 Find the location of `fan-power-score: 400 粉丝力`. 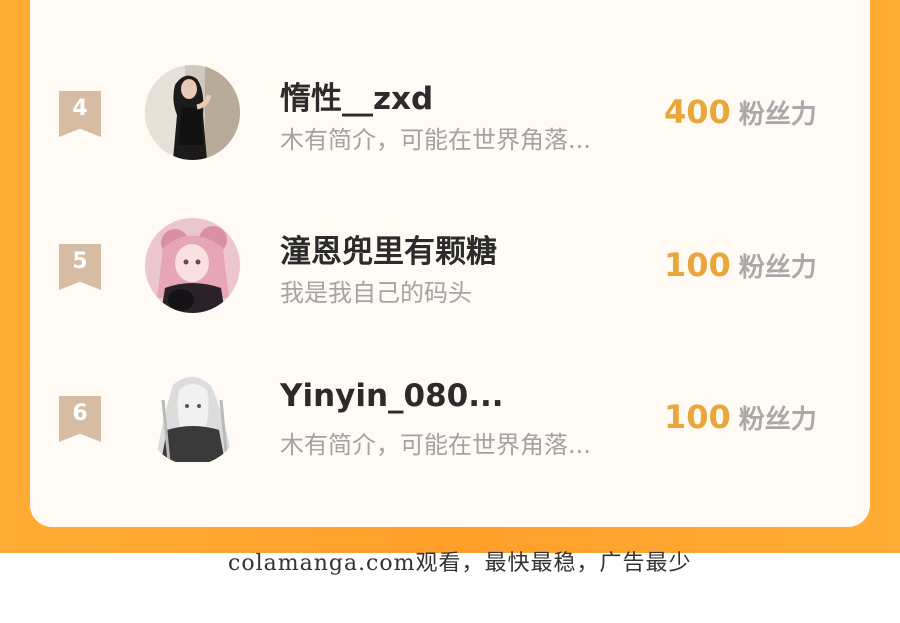

fan-power-score: 400 粉丝力 is located at coordinates (740, 112).